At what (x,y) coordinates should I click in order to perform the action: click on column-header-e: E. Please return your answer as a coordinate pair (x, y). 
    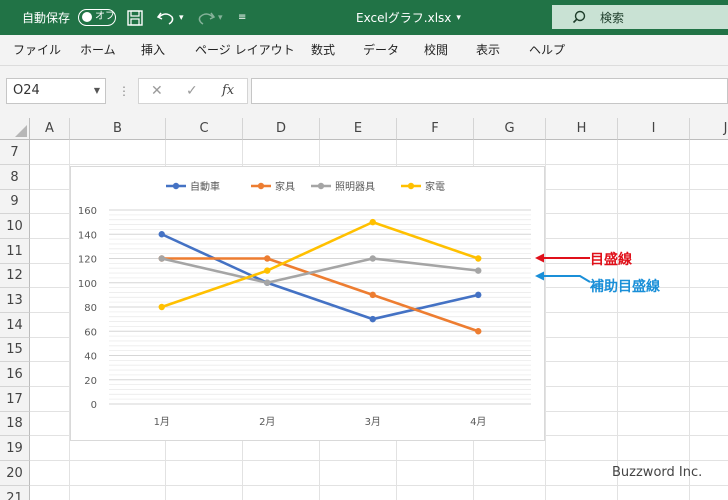
    Looking at the image, I should click on (358, 129).